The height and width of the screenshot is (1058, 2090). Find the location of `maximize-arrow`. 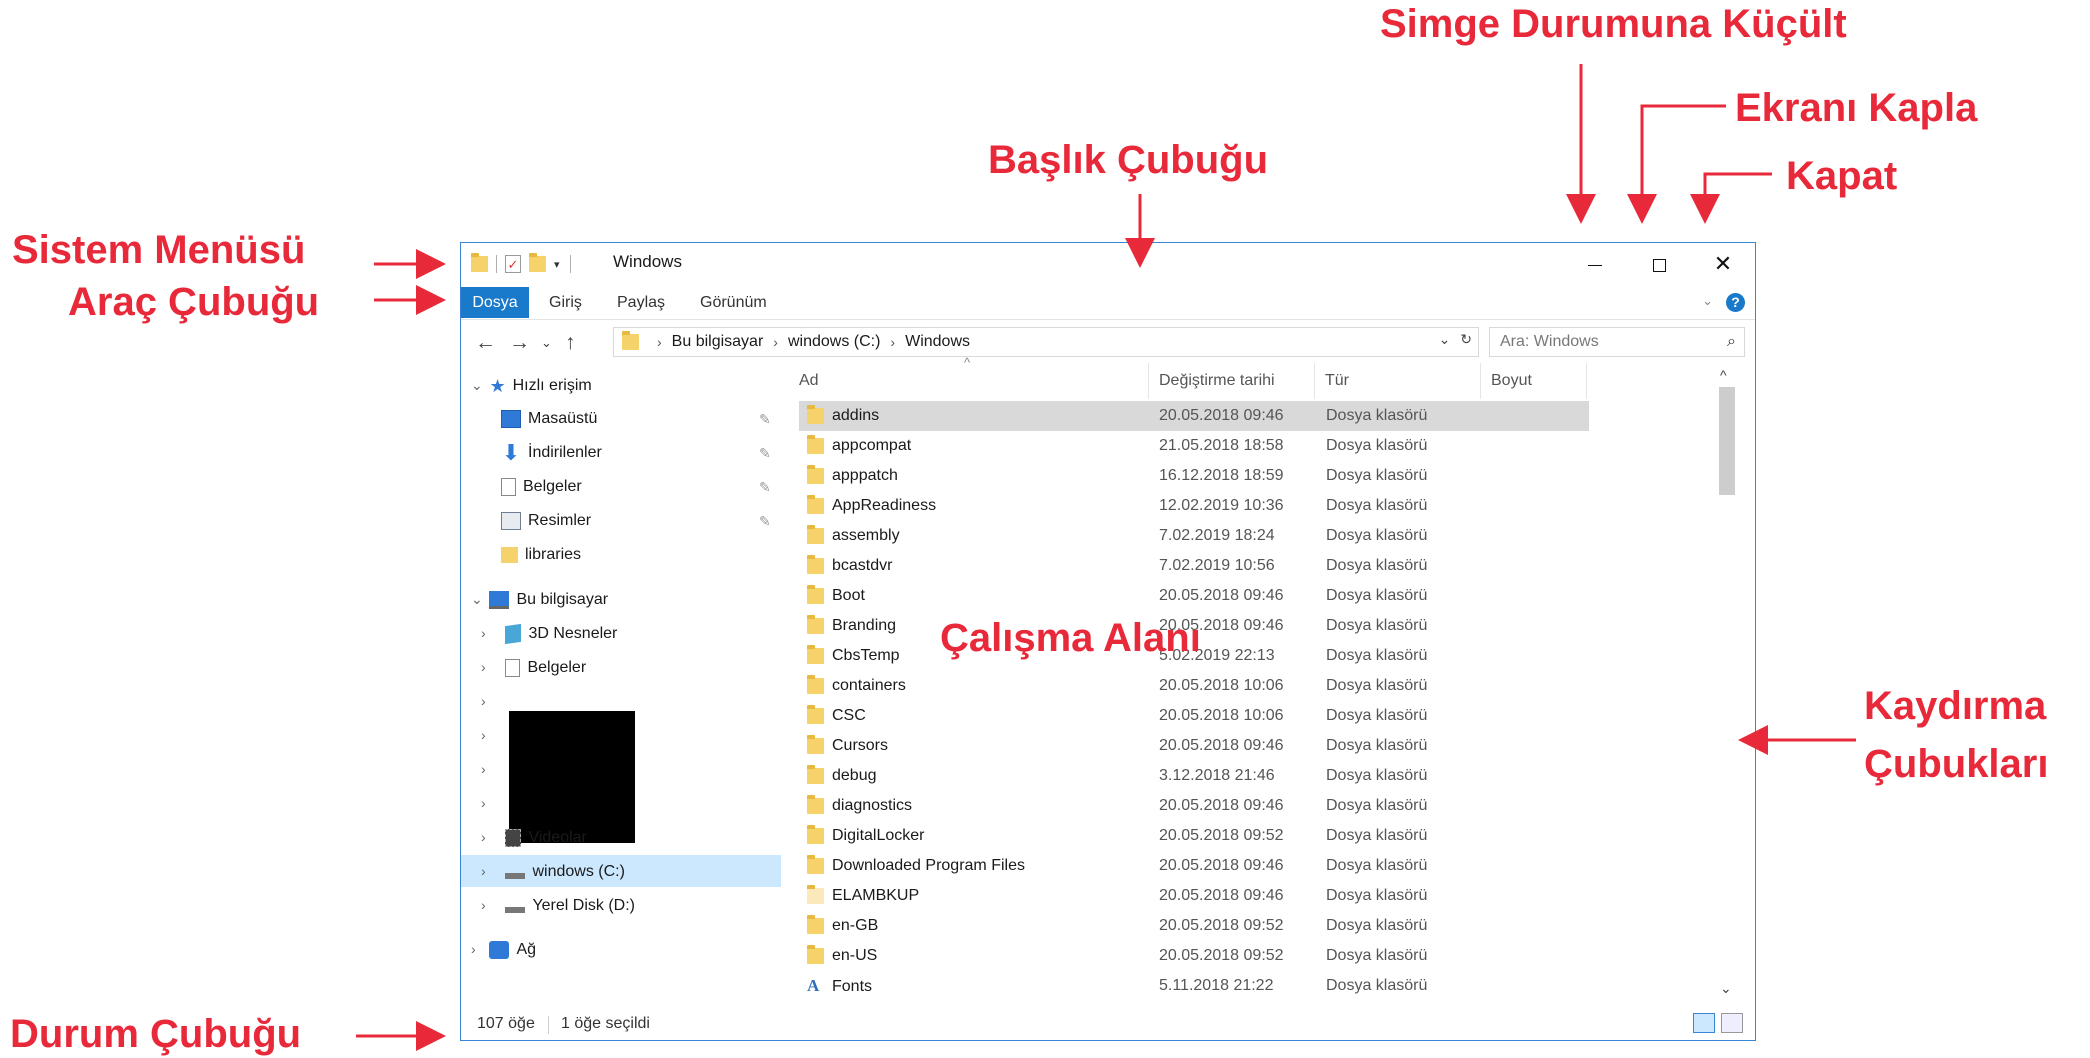

maximize-arrow is located at coordinates (1676, 164).